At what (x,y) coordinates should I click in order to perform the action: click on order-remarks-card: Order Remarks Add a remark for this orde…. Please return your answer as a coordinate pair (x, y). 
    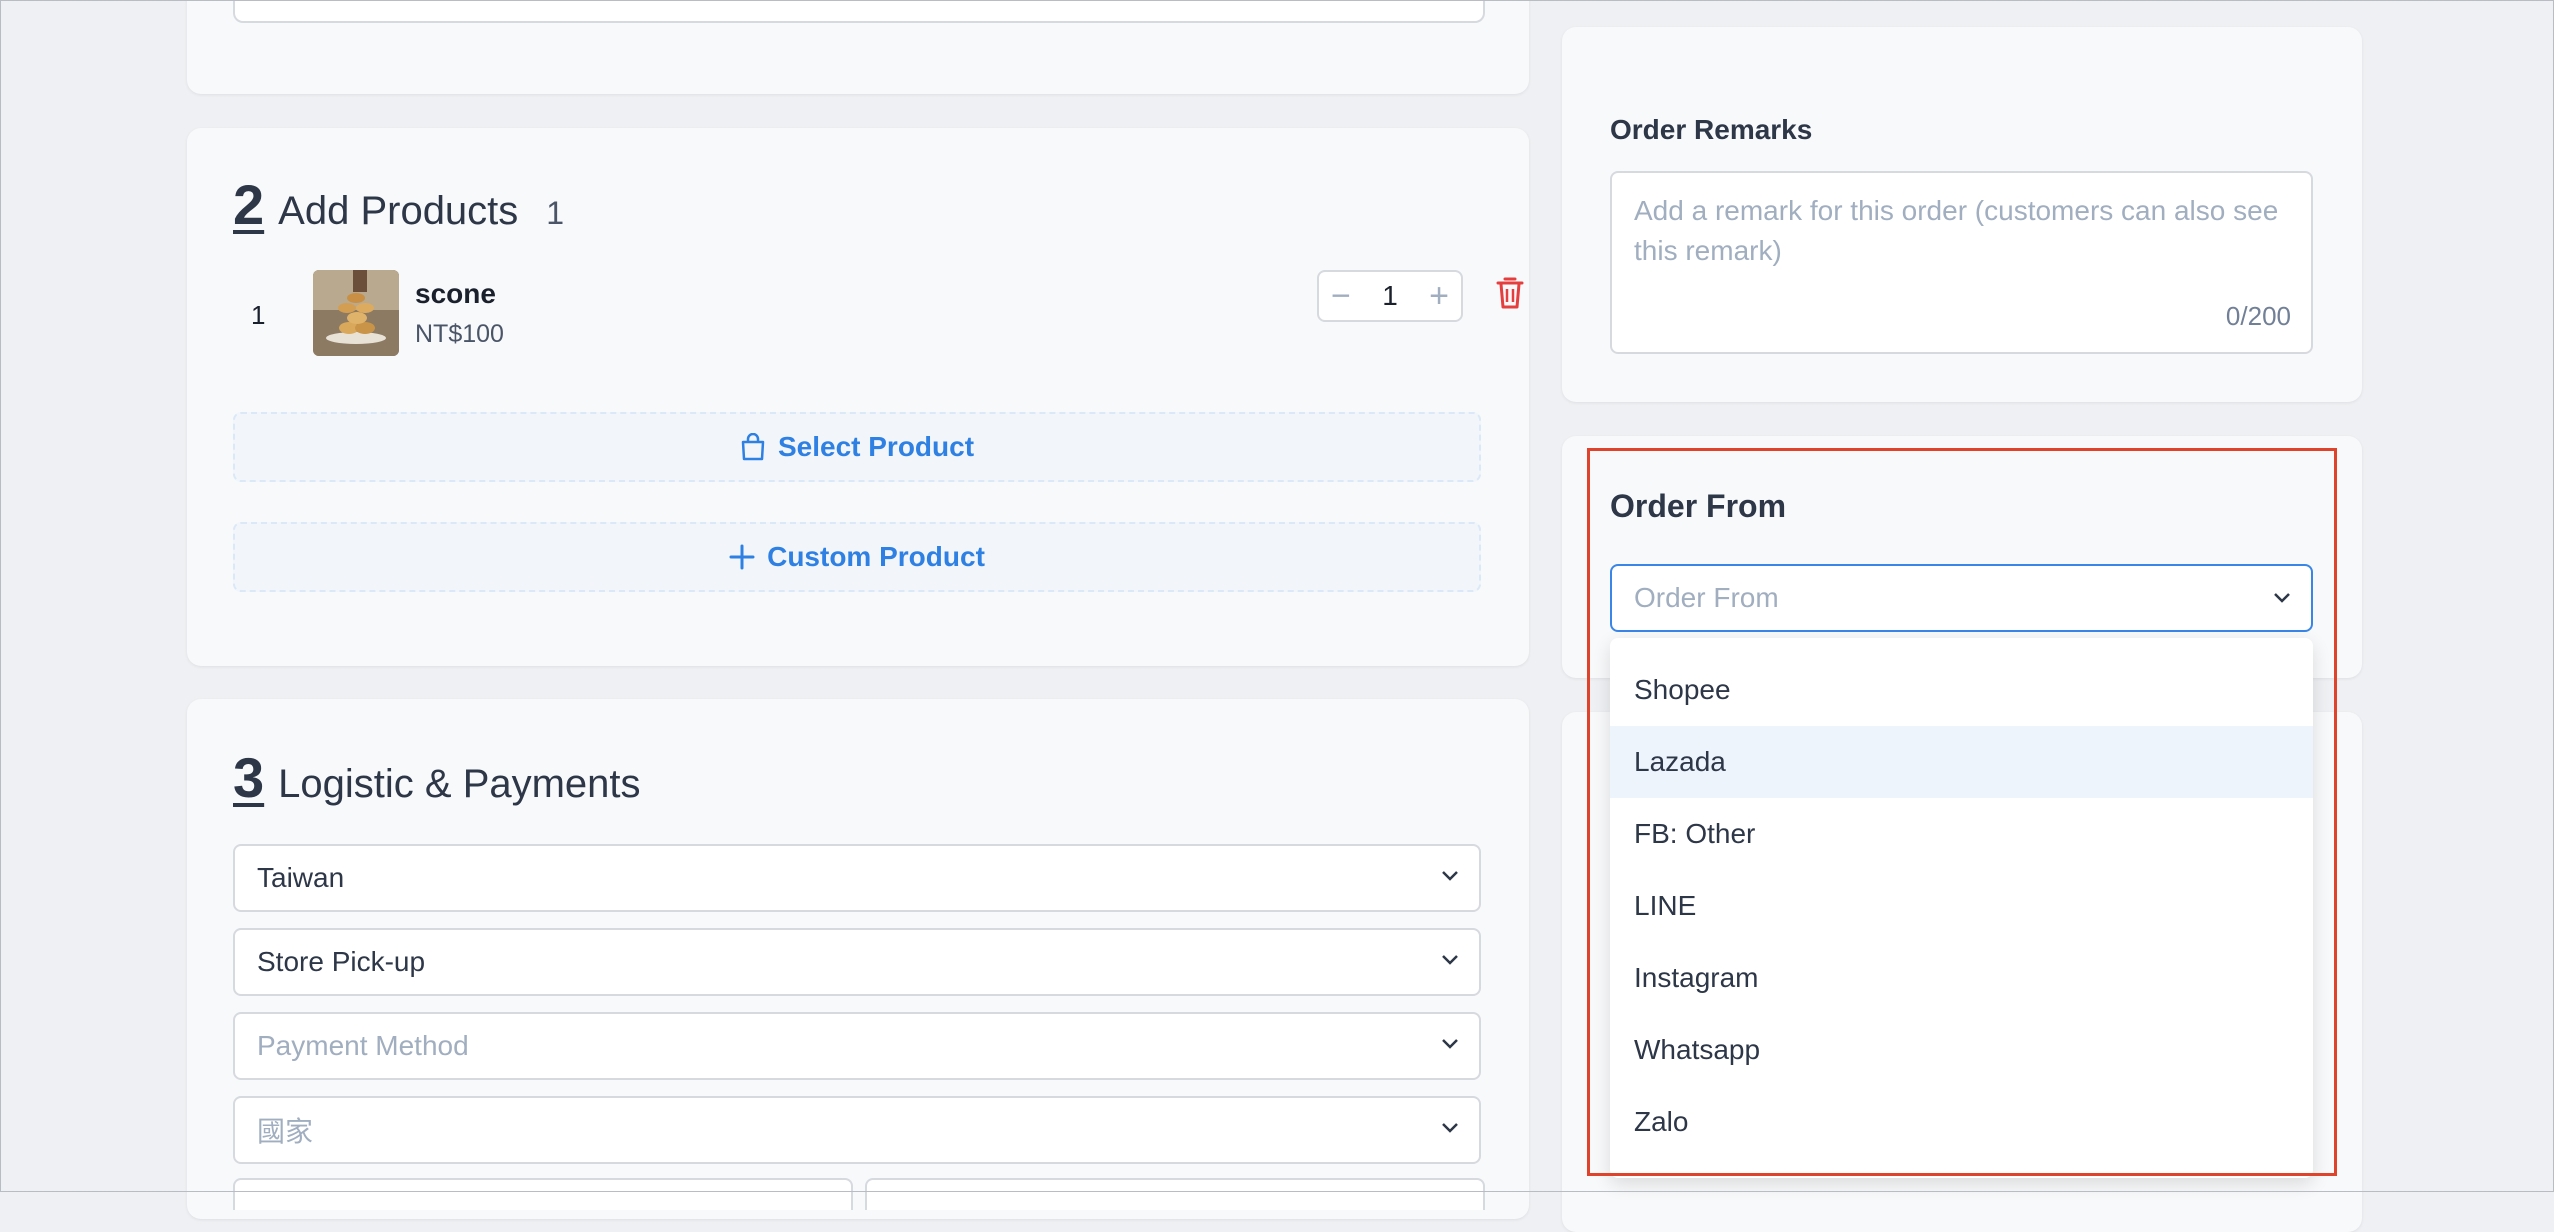
    Looking at the image, I should click on (1962, 214).